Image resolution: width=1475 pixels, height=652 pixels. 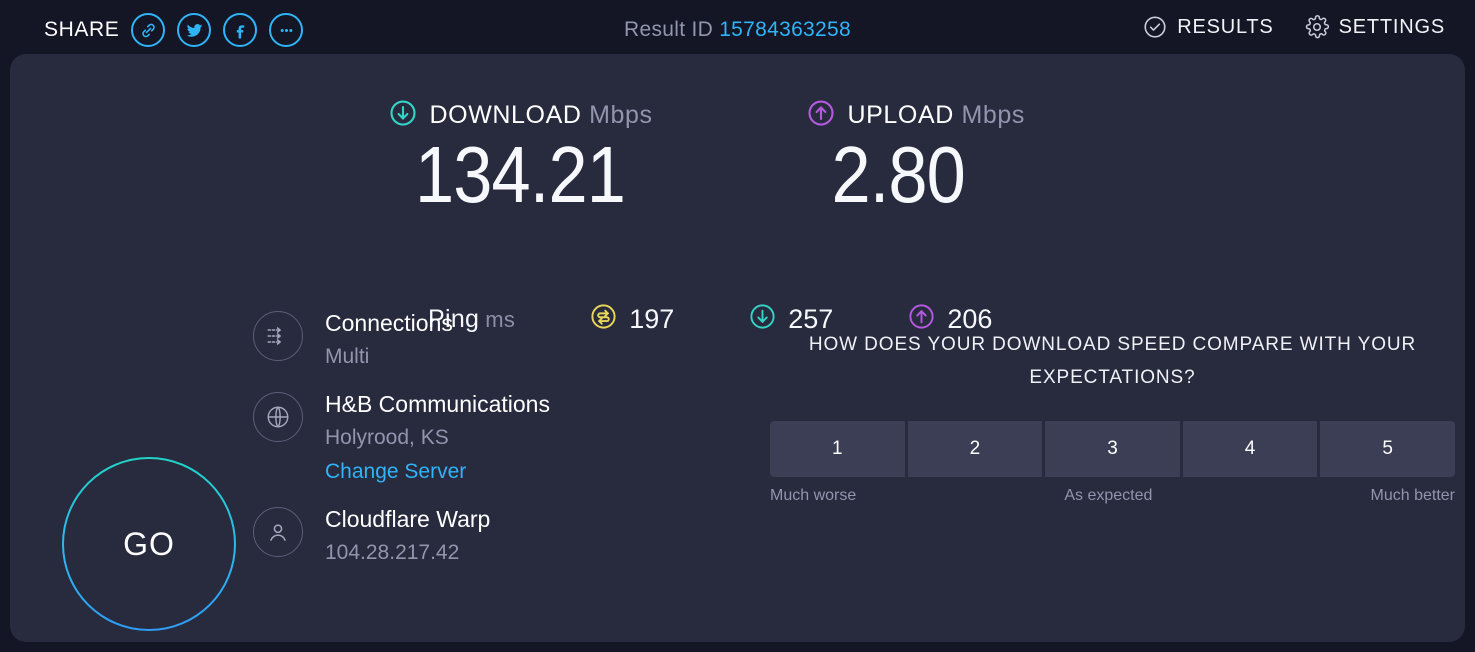 What do you see at coordinates (488, 340) in the screenshot?
I see `connections-row: Connections Multi` at bounding box center [488, 340].